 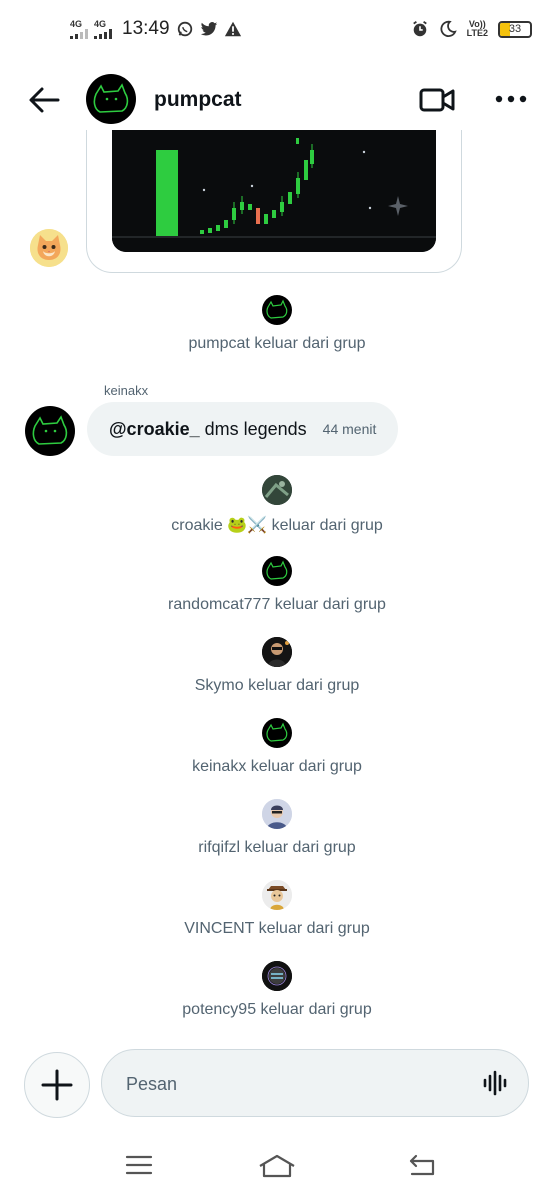 I want to click on message-timestamp: 44 menit, so click(x=349, y=429).